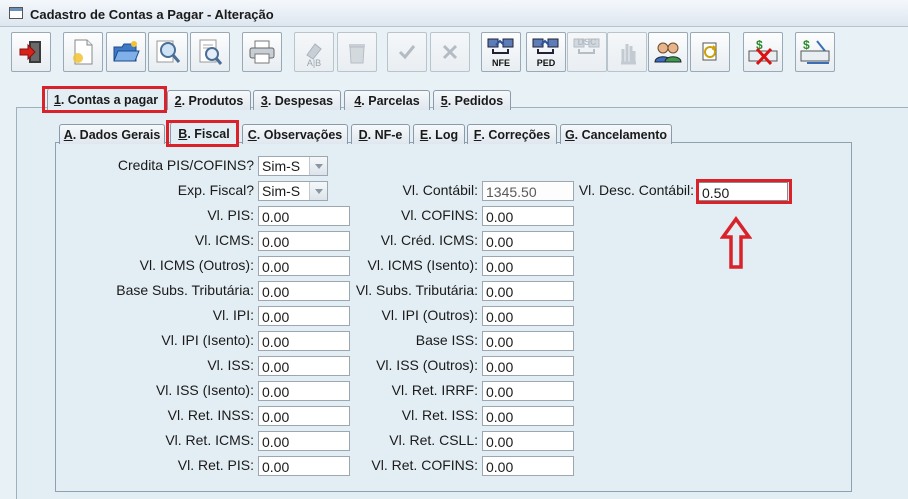  Describe the element at coordinates (528, 391) in the screenshot. I see `vl-ret-irrf-field: 0.00` at that location.